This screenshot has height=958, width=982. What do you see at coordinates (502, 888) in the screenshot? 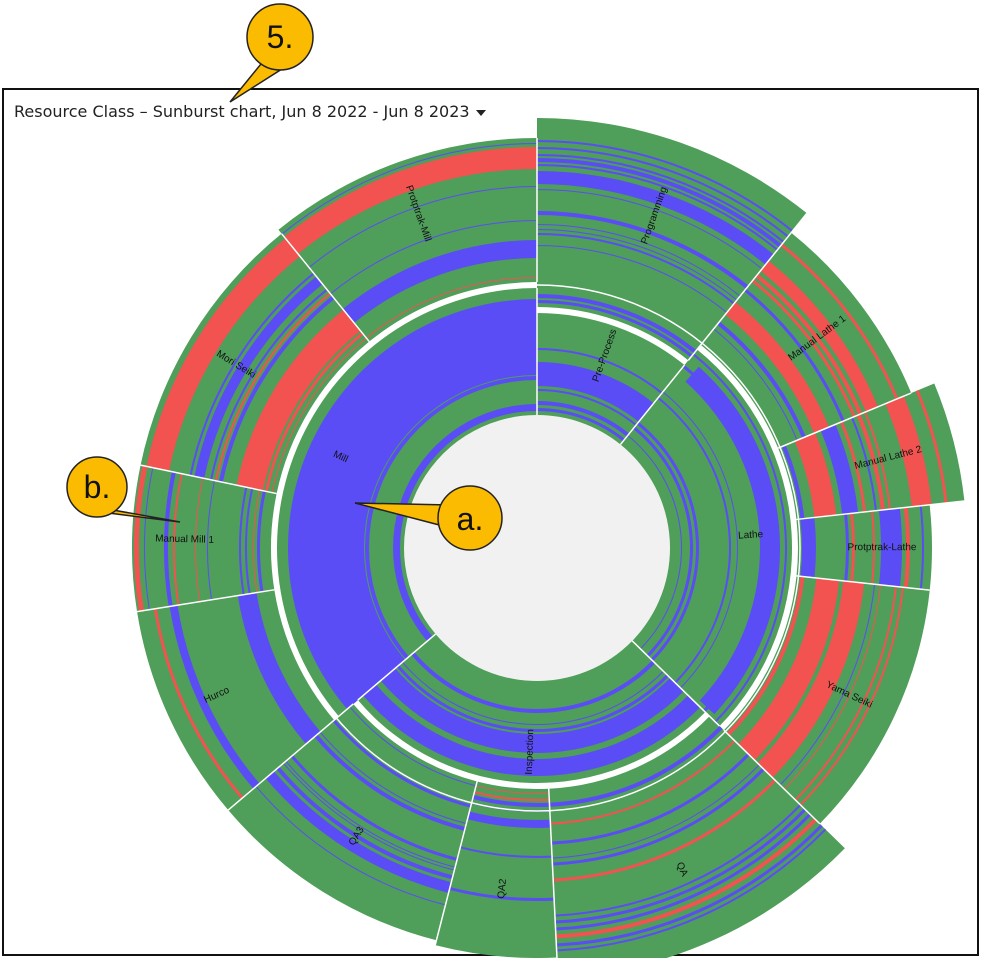
I see `resource-label-qa2: QA2` at bounding box center [502, 888].